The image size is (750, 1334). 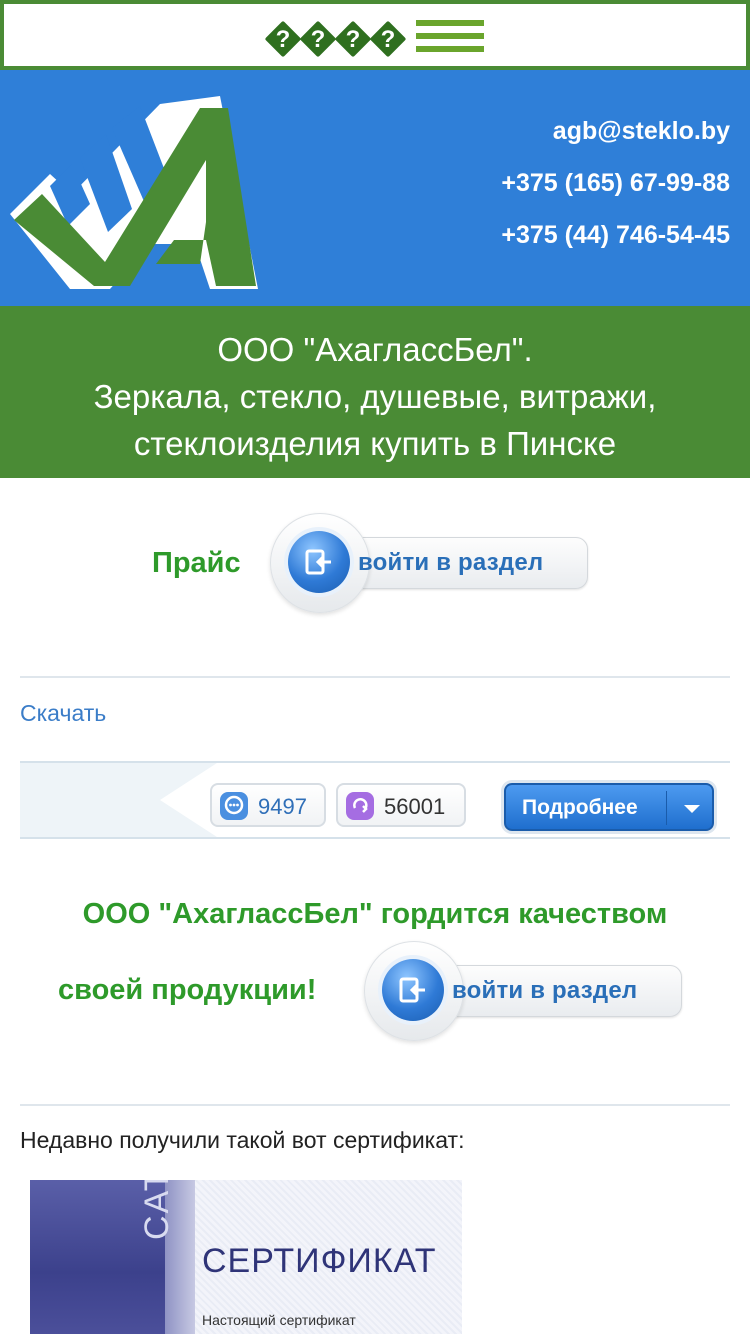 I want to click on reposts-counter: 56001, so click(x=401, y=805).